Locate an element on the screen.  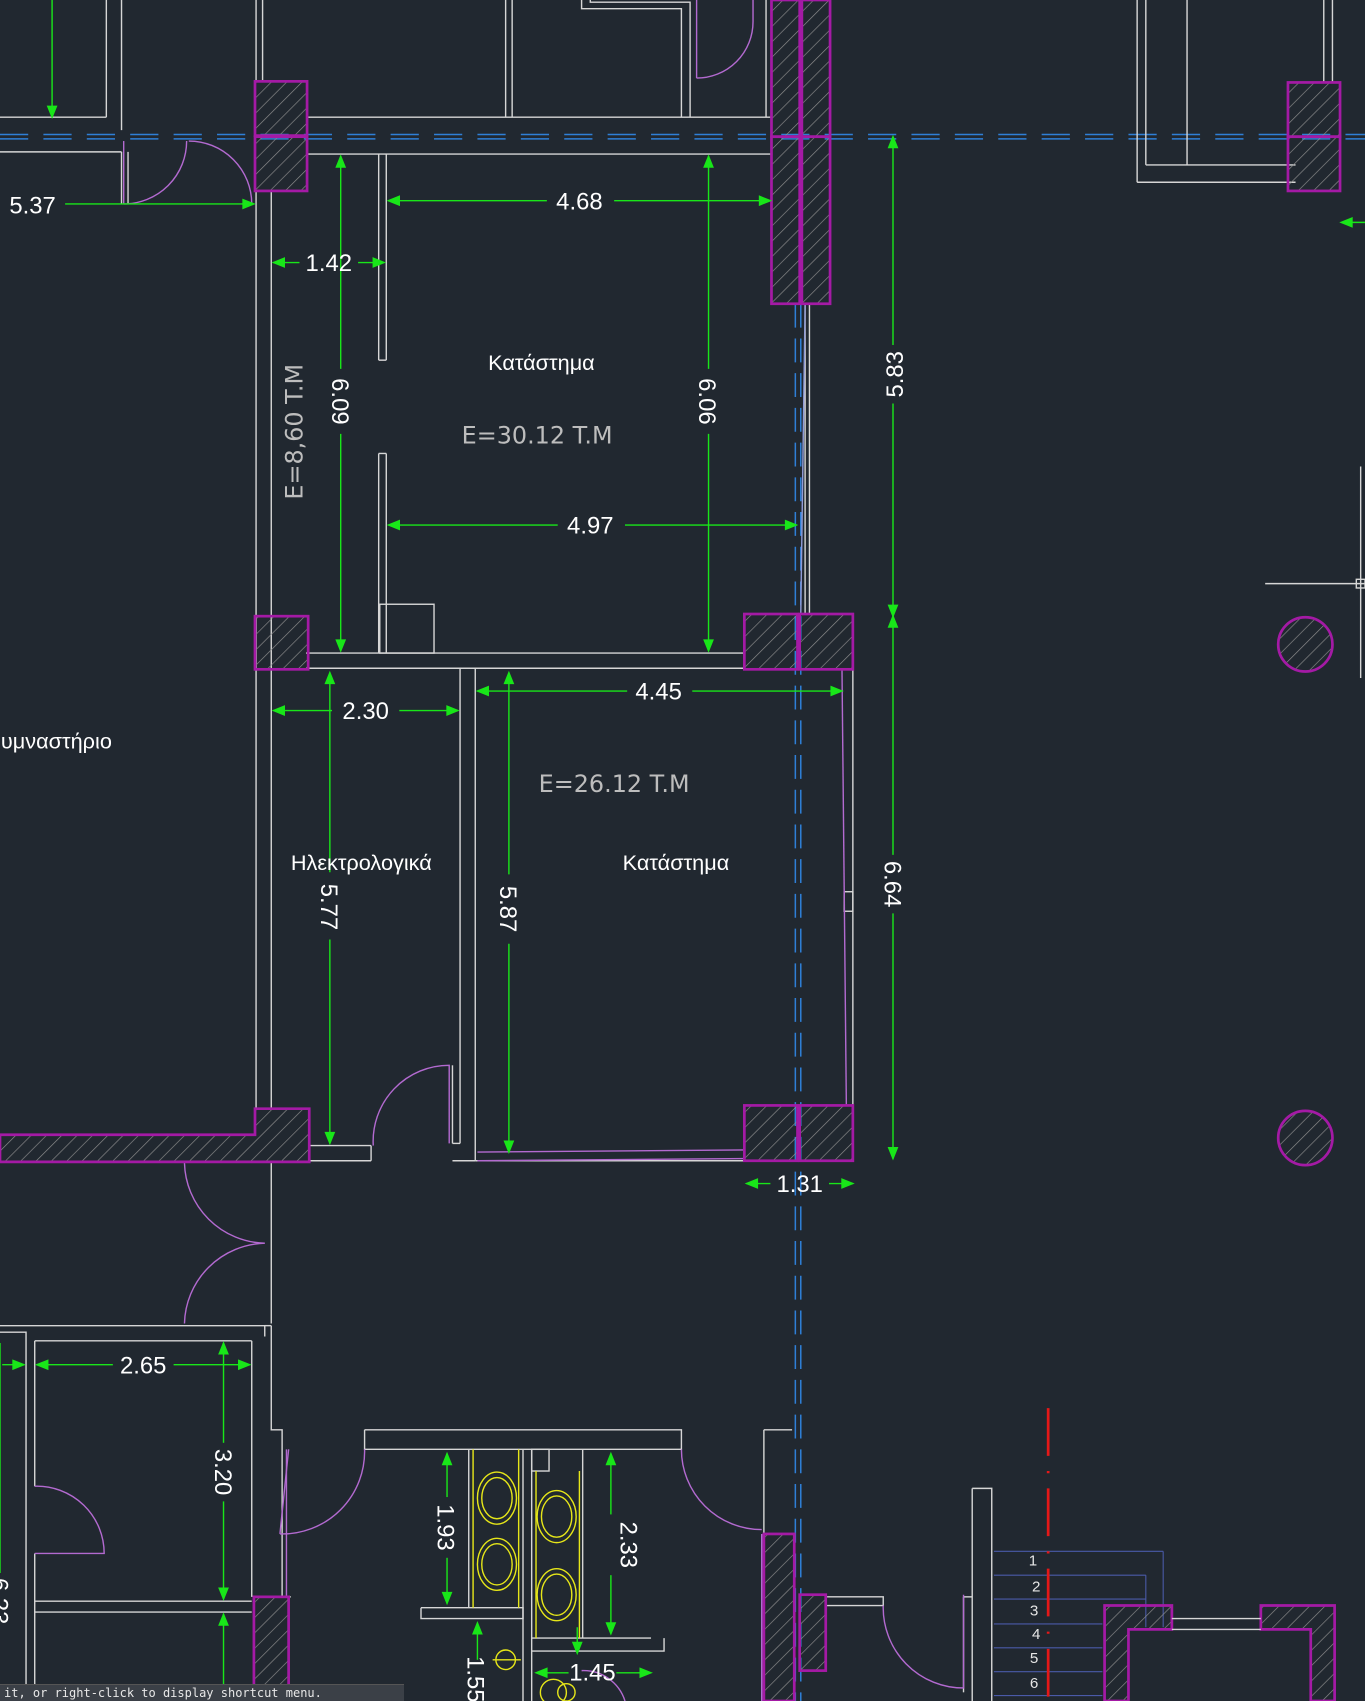
dim-6-06: 6.06 is located at coordinates (706, 401).